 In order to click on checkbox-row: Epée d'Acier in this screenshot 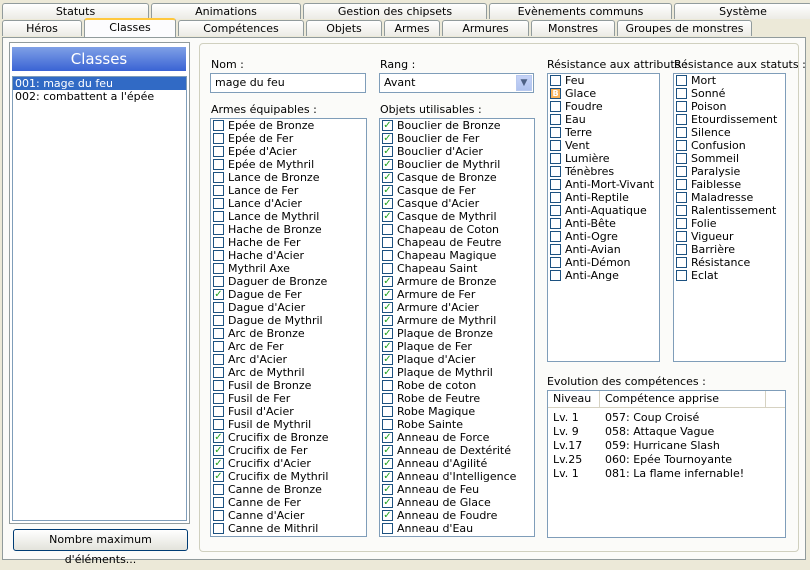, I will do `click(288, 151)`.